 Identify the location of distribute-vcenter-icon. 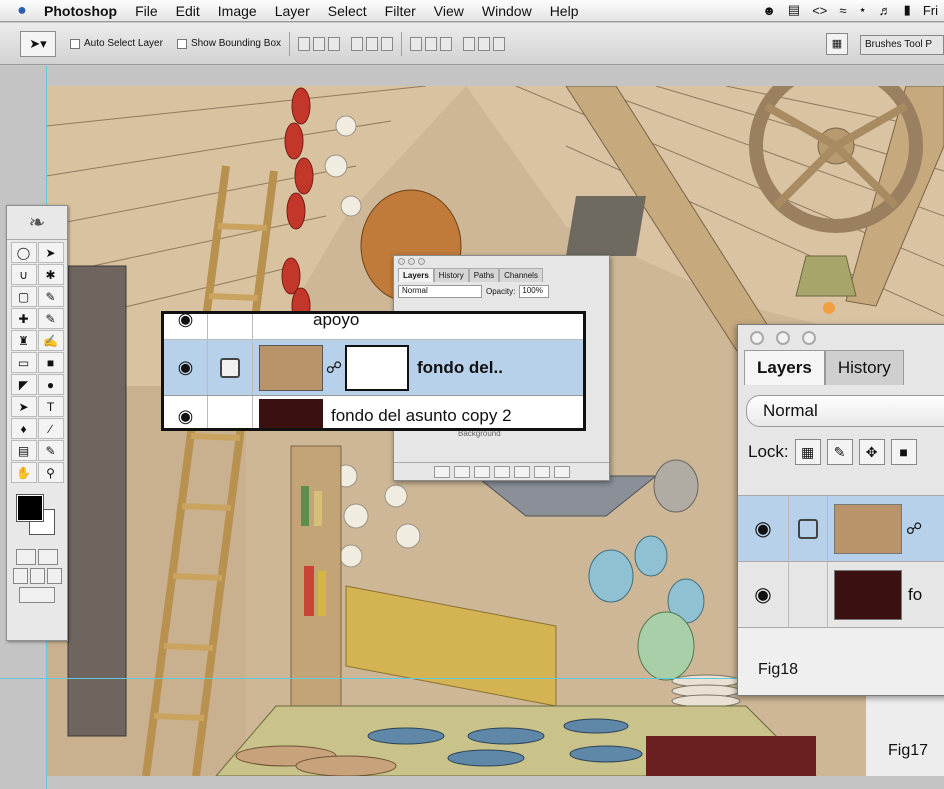
(431, 43).